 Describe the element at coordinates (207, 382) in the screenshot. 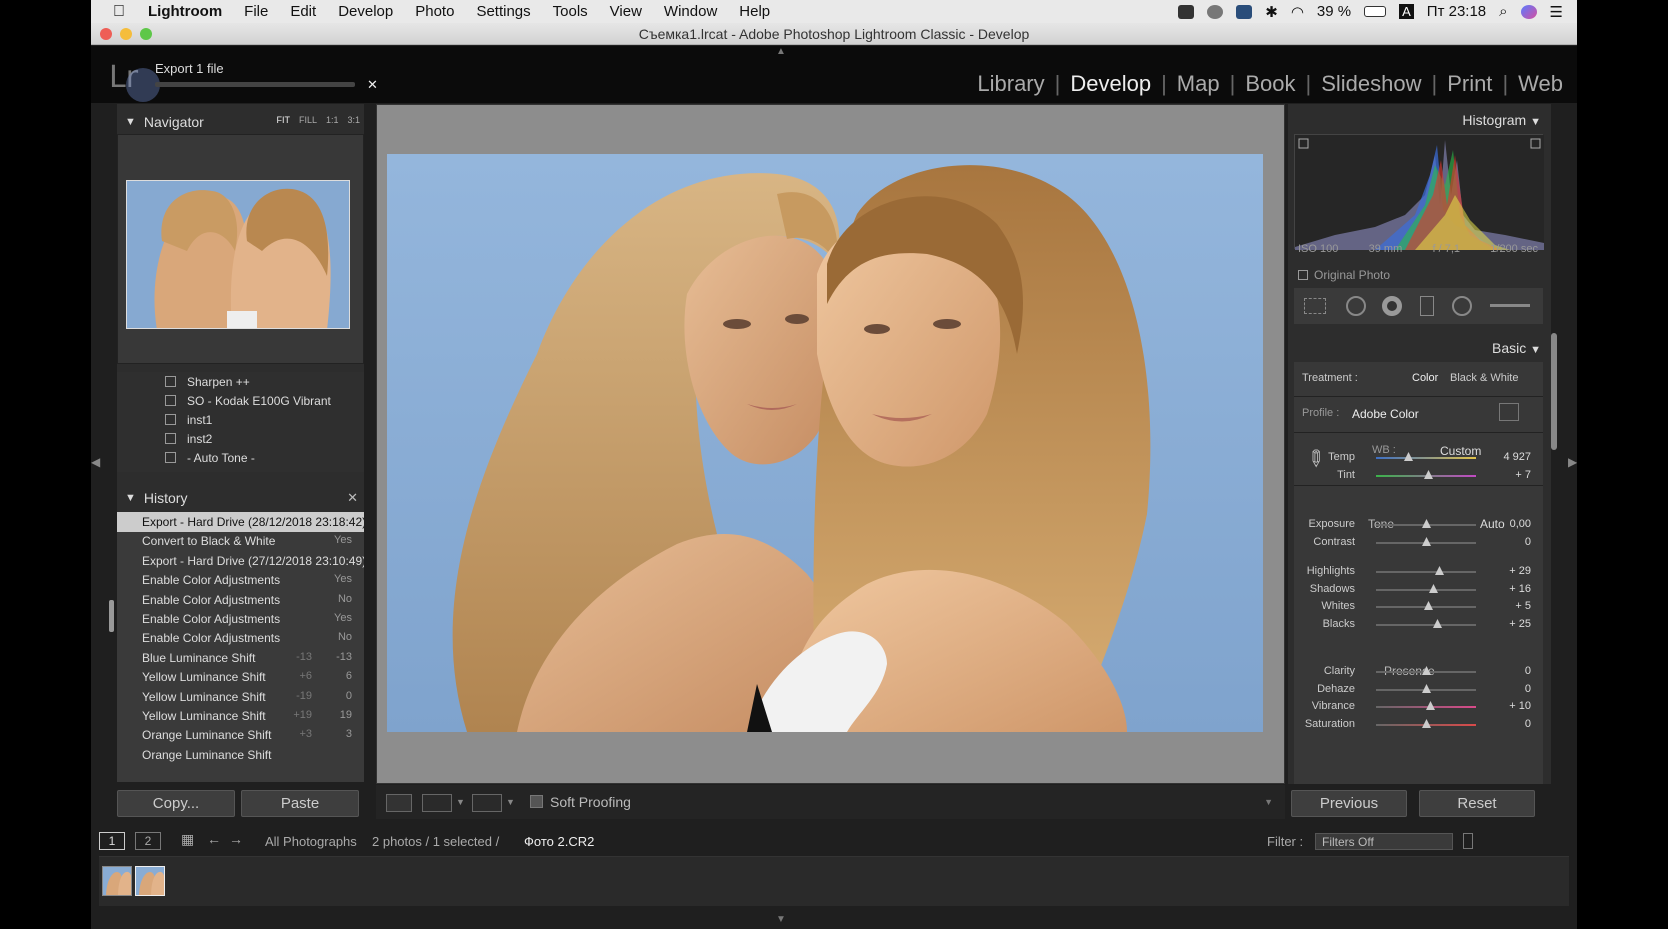

I see `preset-item: Sharpen ++` at that location.